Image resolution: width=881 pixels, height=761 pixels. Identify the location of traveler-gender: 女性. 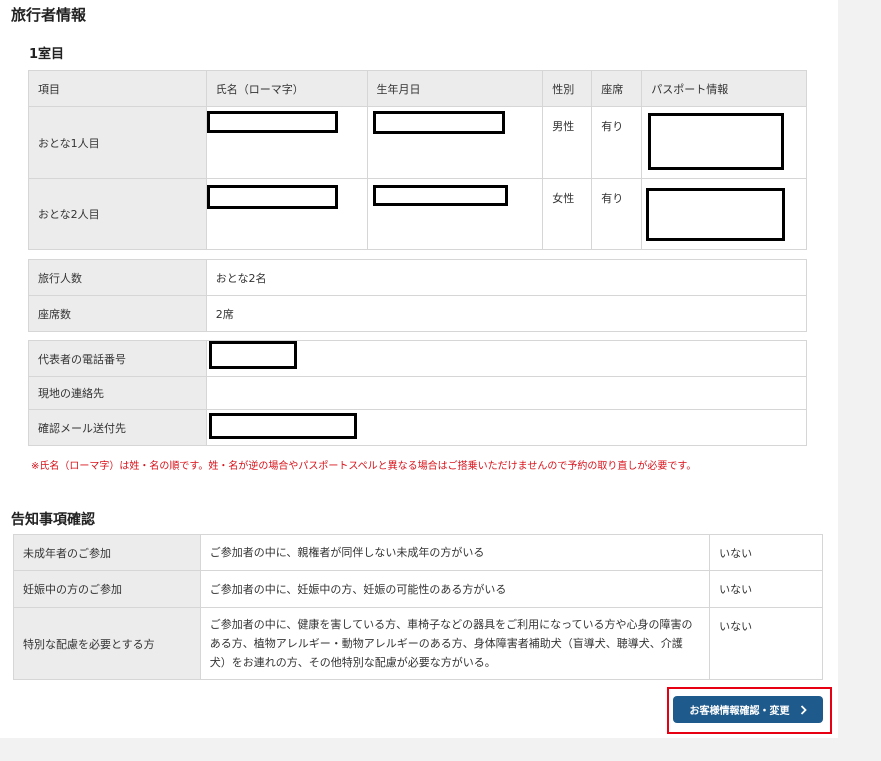
(567, 214).